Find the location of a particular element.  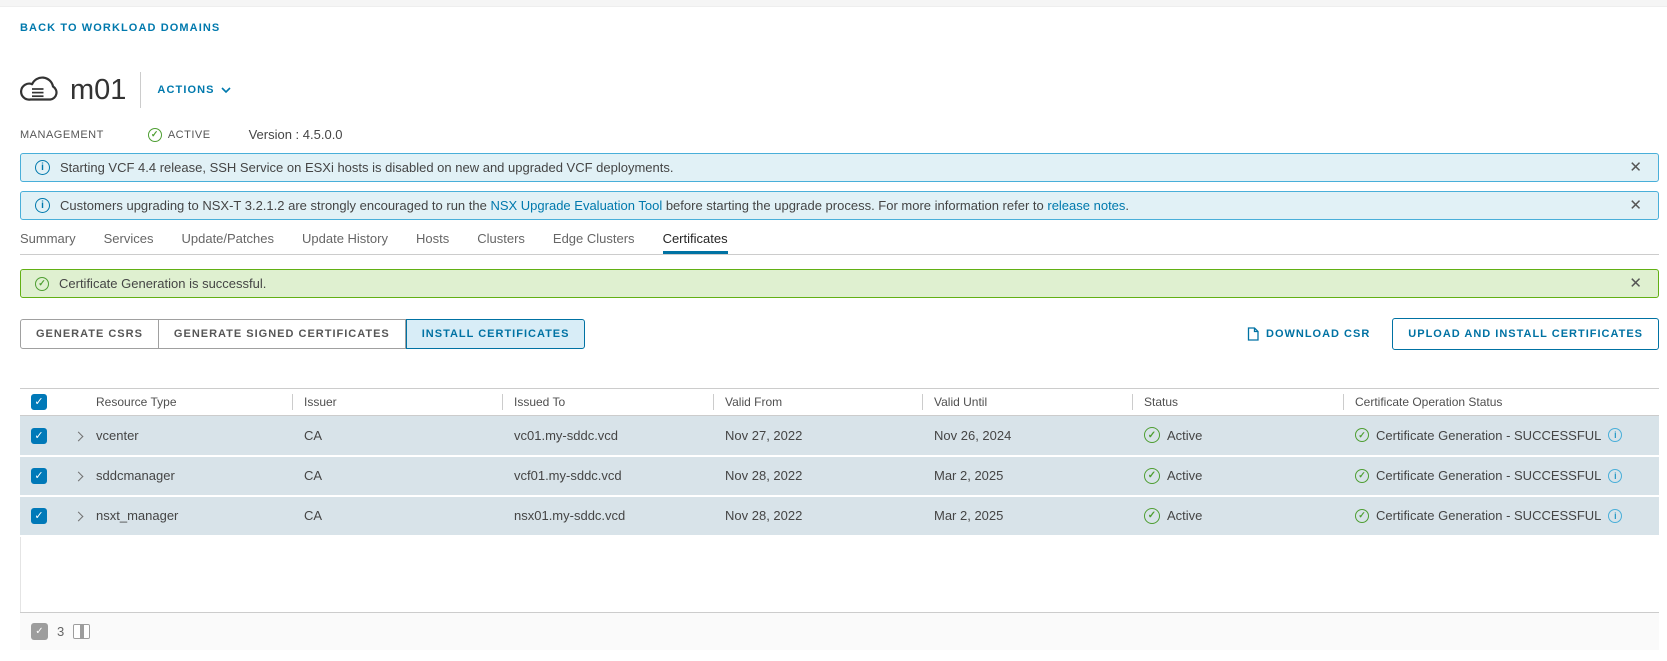

tab-services: Services is located at coordinates (129, 239).